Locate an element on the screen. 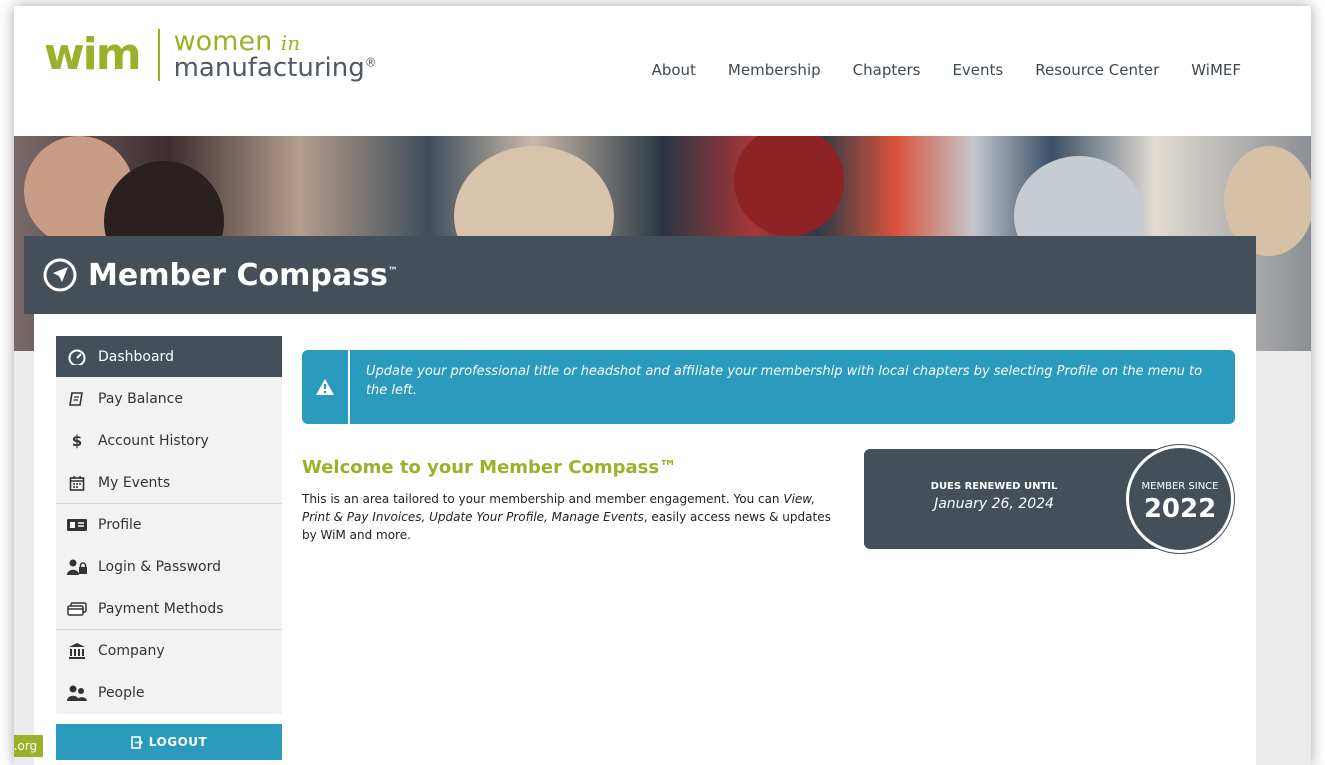 The image size is (1325, 765). sidebar-item-profile: Profile is located at coordinates (169, 525).